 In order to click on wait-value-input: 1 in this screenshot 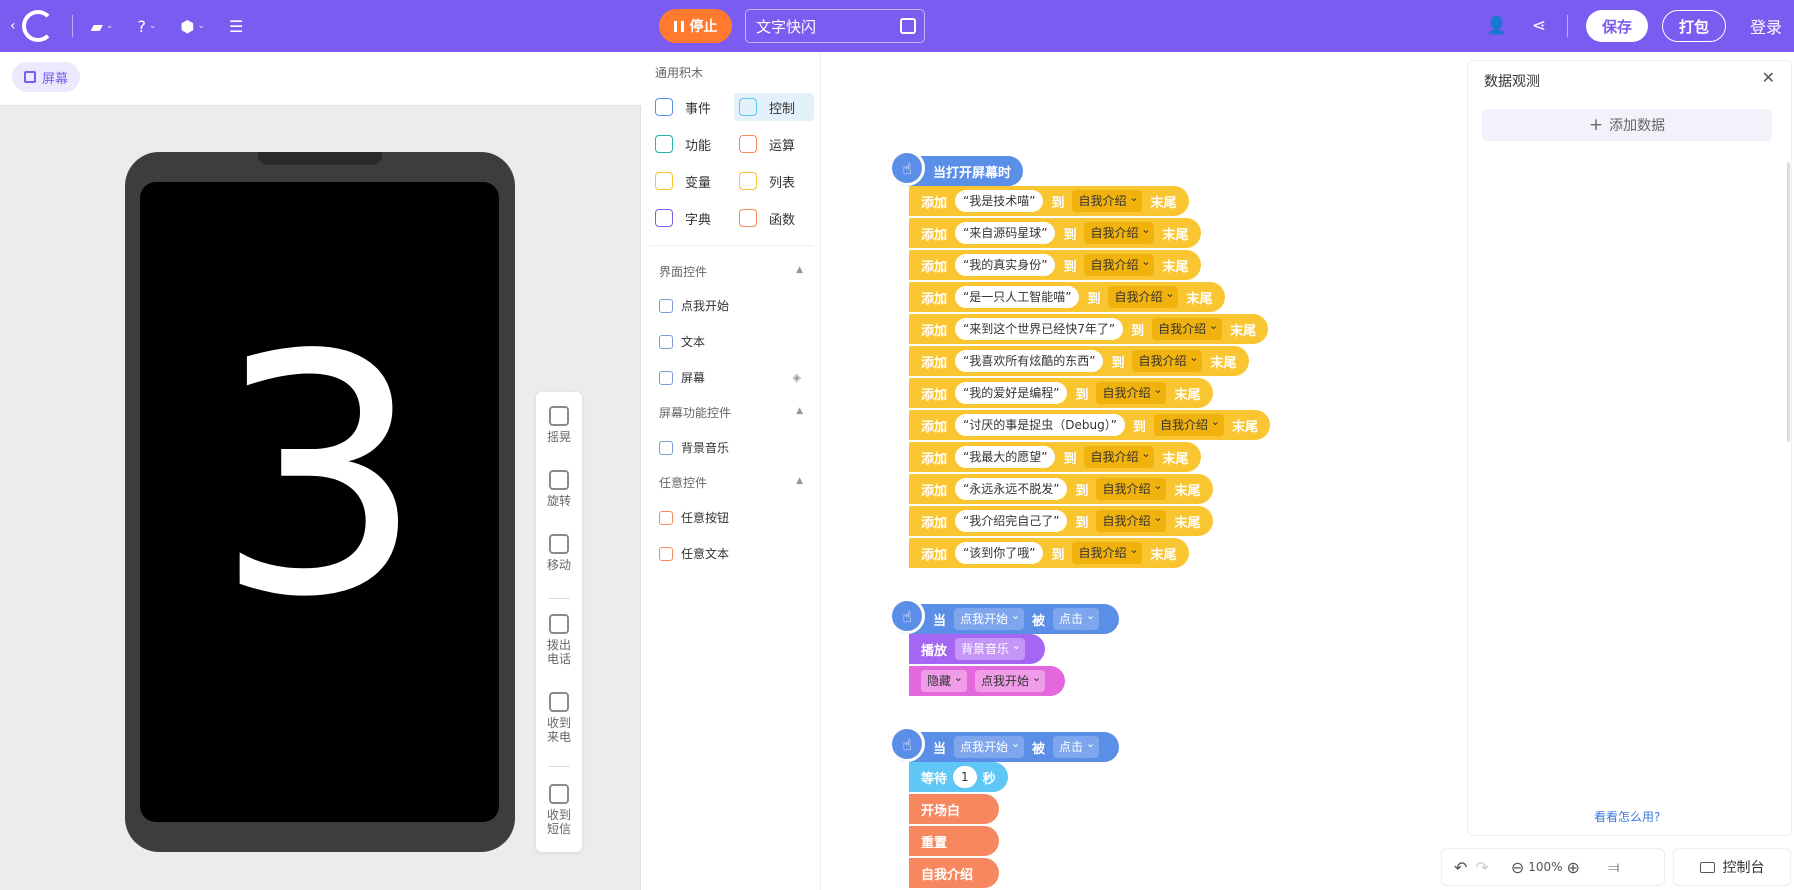, I will do `click(965, 777)`.